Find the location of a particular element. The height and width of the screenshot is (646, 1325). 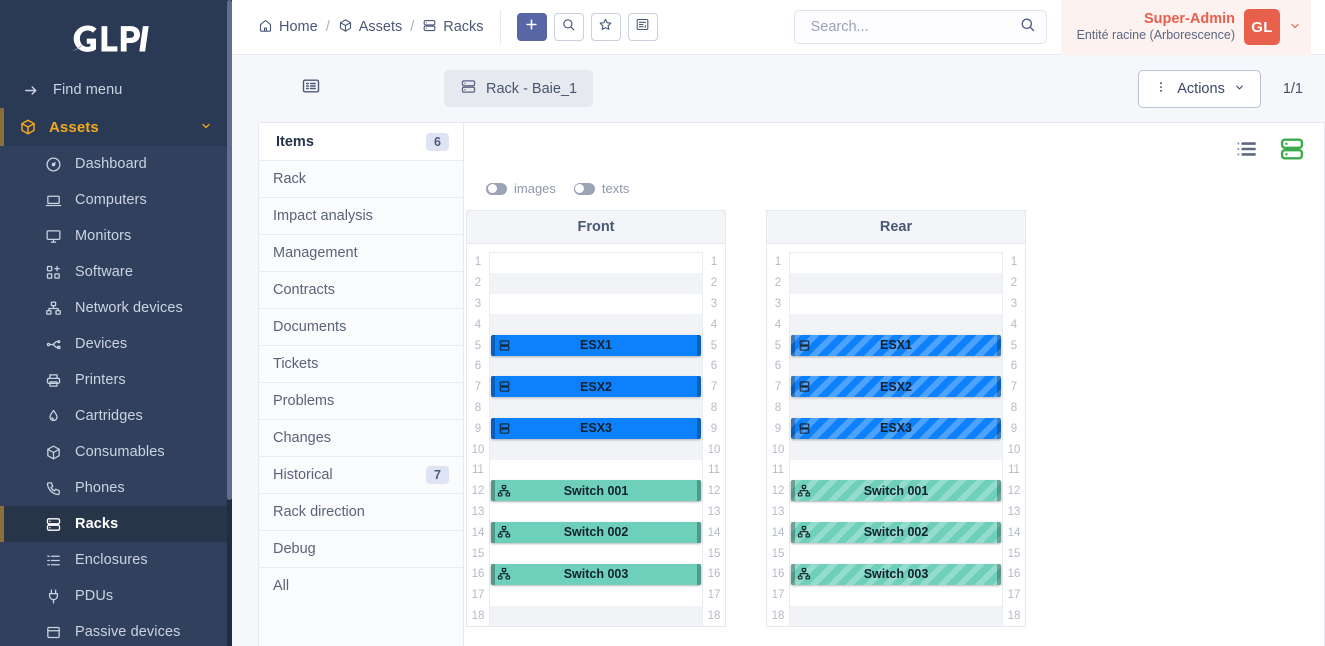

rack-device: Switch 002 is located at coordinates (896, 532).